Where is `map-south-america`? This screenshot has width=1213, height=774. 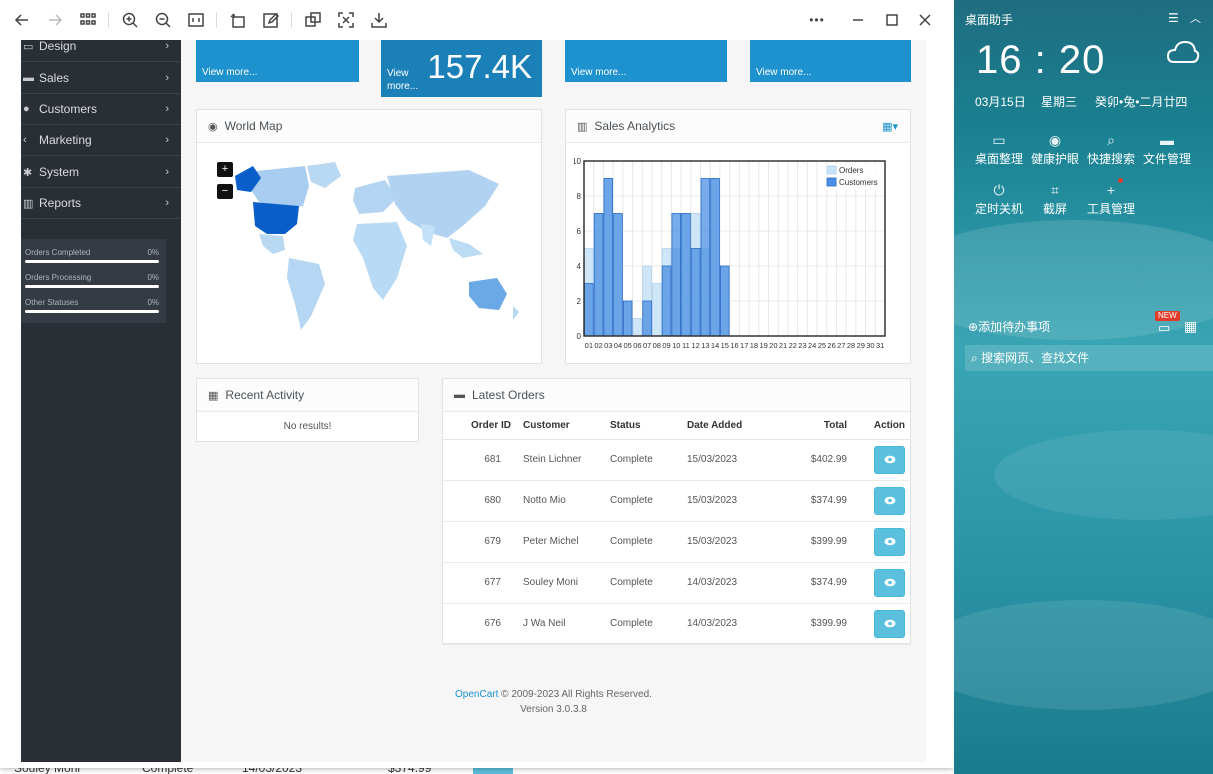 map-south-america is located at coordinates (306, 294).